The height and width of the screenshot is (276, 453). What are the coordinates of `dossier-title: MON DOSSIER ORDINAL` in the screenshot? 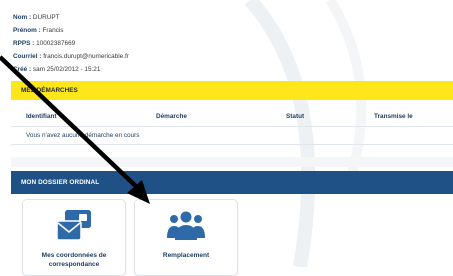 It's located at (60, 182).